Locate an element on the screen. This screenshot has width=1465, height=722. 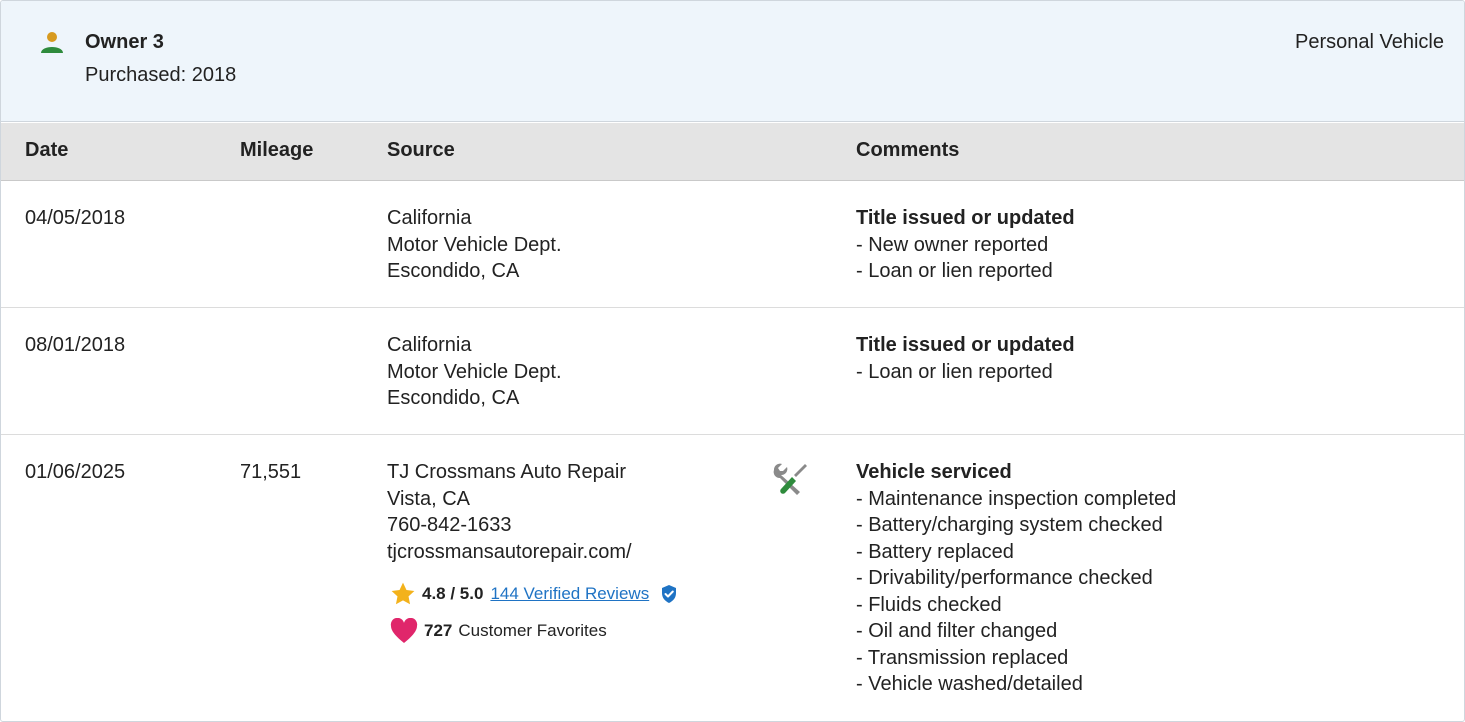
comment-title: Vehicle serviced is located at coordinates (934, 472).